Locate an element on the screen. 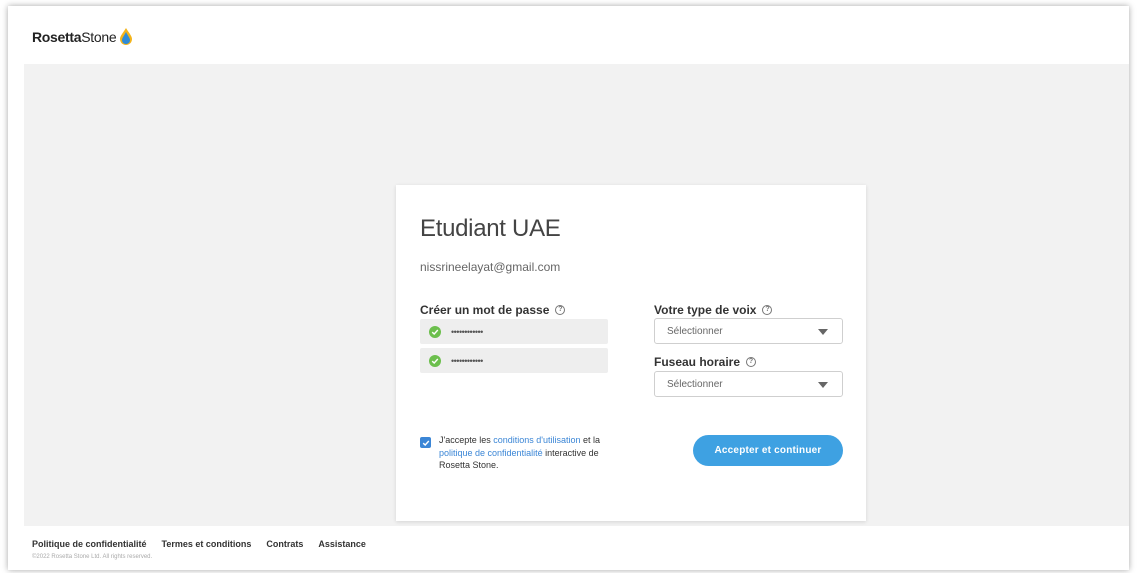  timezone-value: Sélectionner is located at coordinates (695, 384).